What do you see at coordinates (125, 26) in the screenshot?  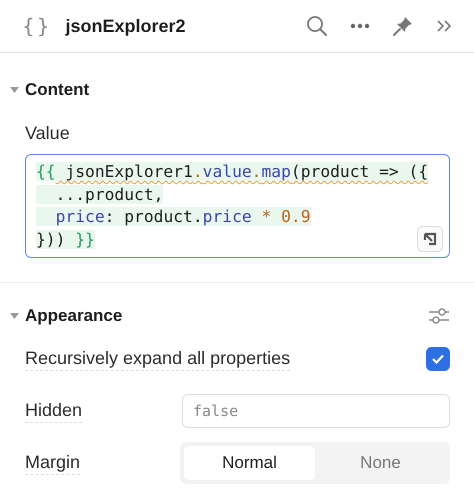 I see `panel-title: jsonExplorer2` at bounding box center [125, 26].